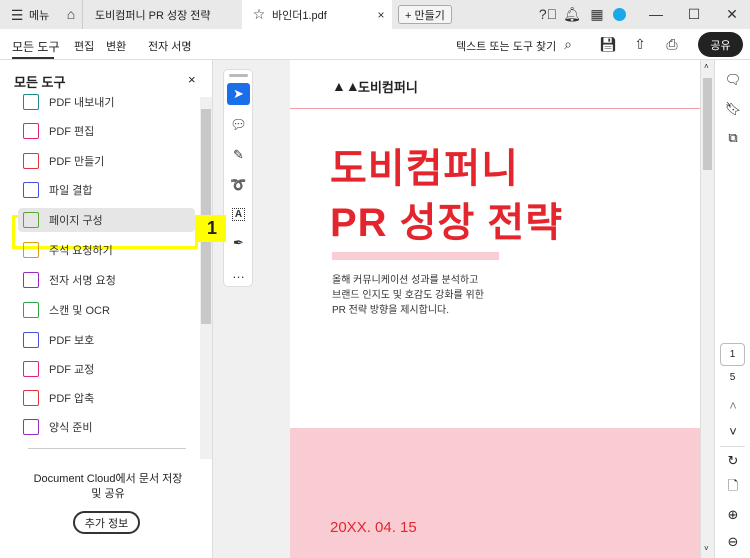 This screenshot has height=558, width=750. What do you see at coordinates (672, 44) in the screenshot?
I see `print-icon: ⎙` at bounding box center [672, 44].